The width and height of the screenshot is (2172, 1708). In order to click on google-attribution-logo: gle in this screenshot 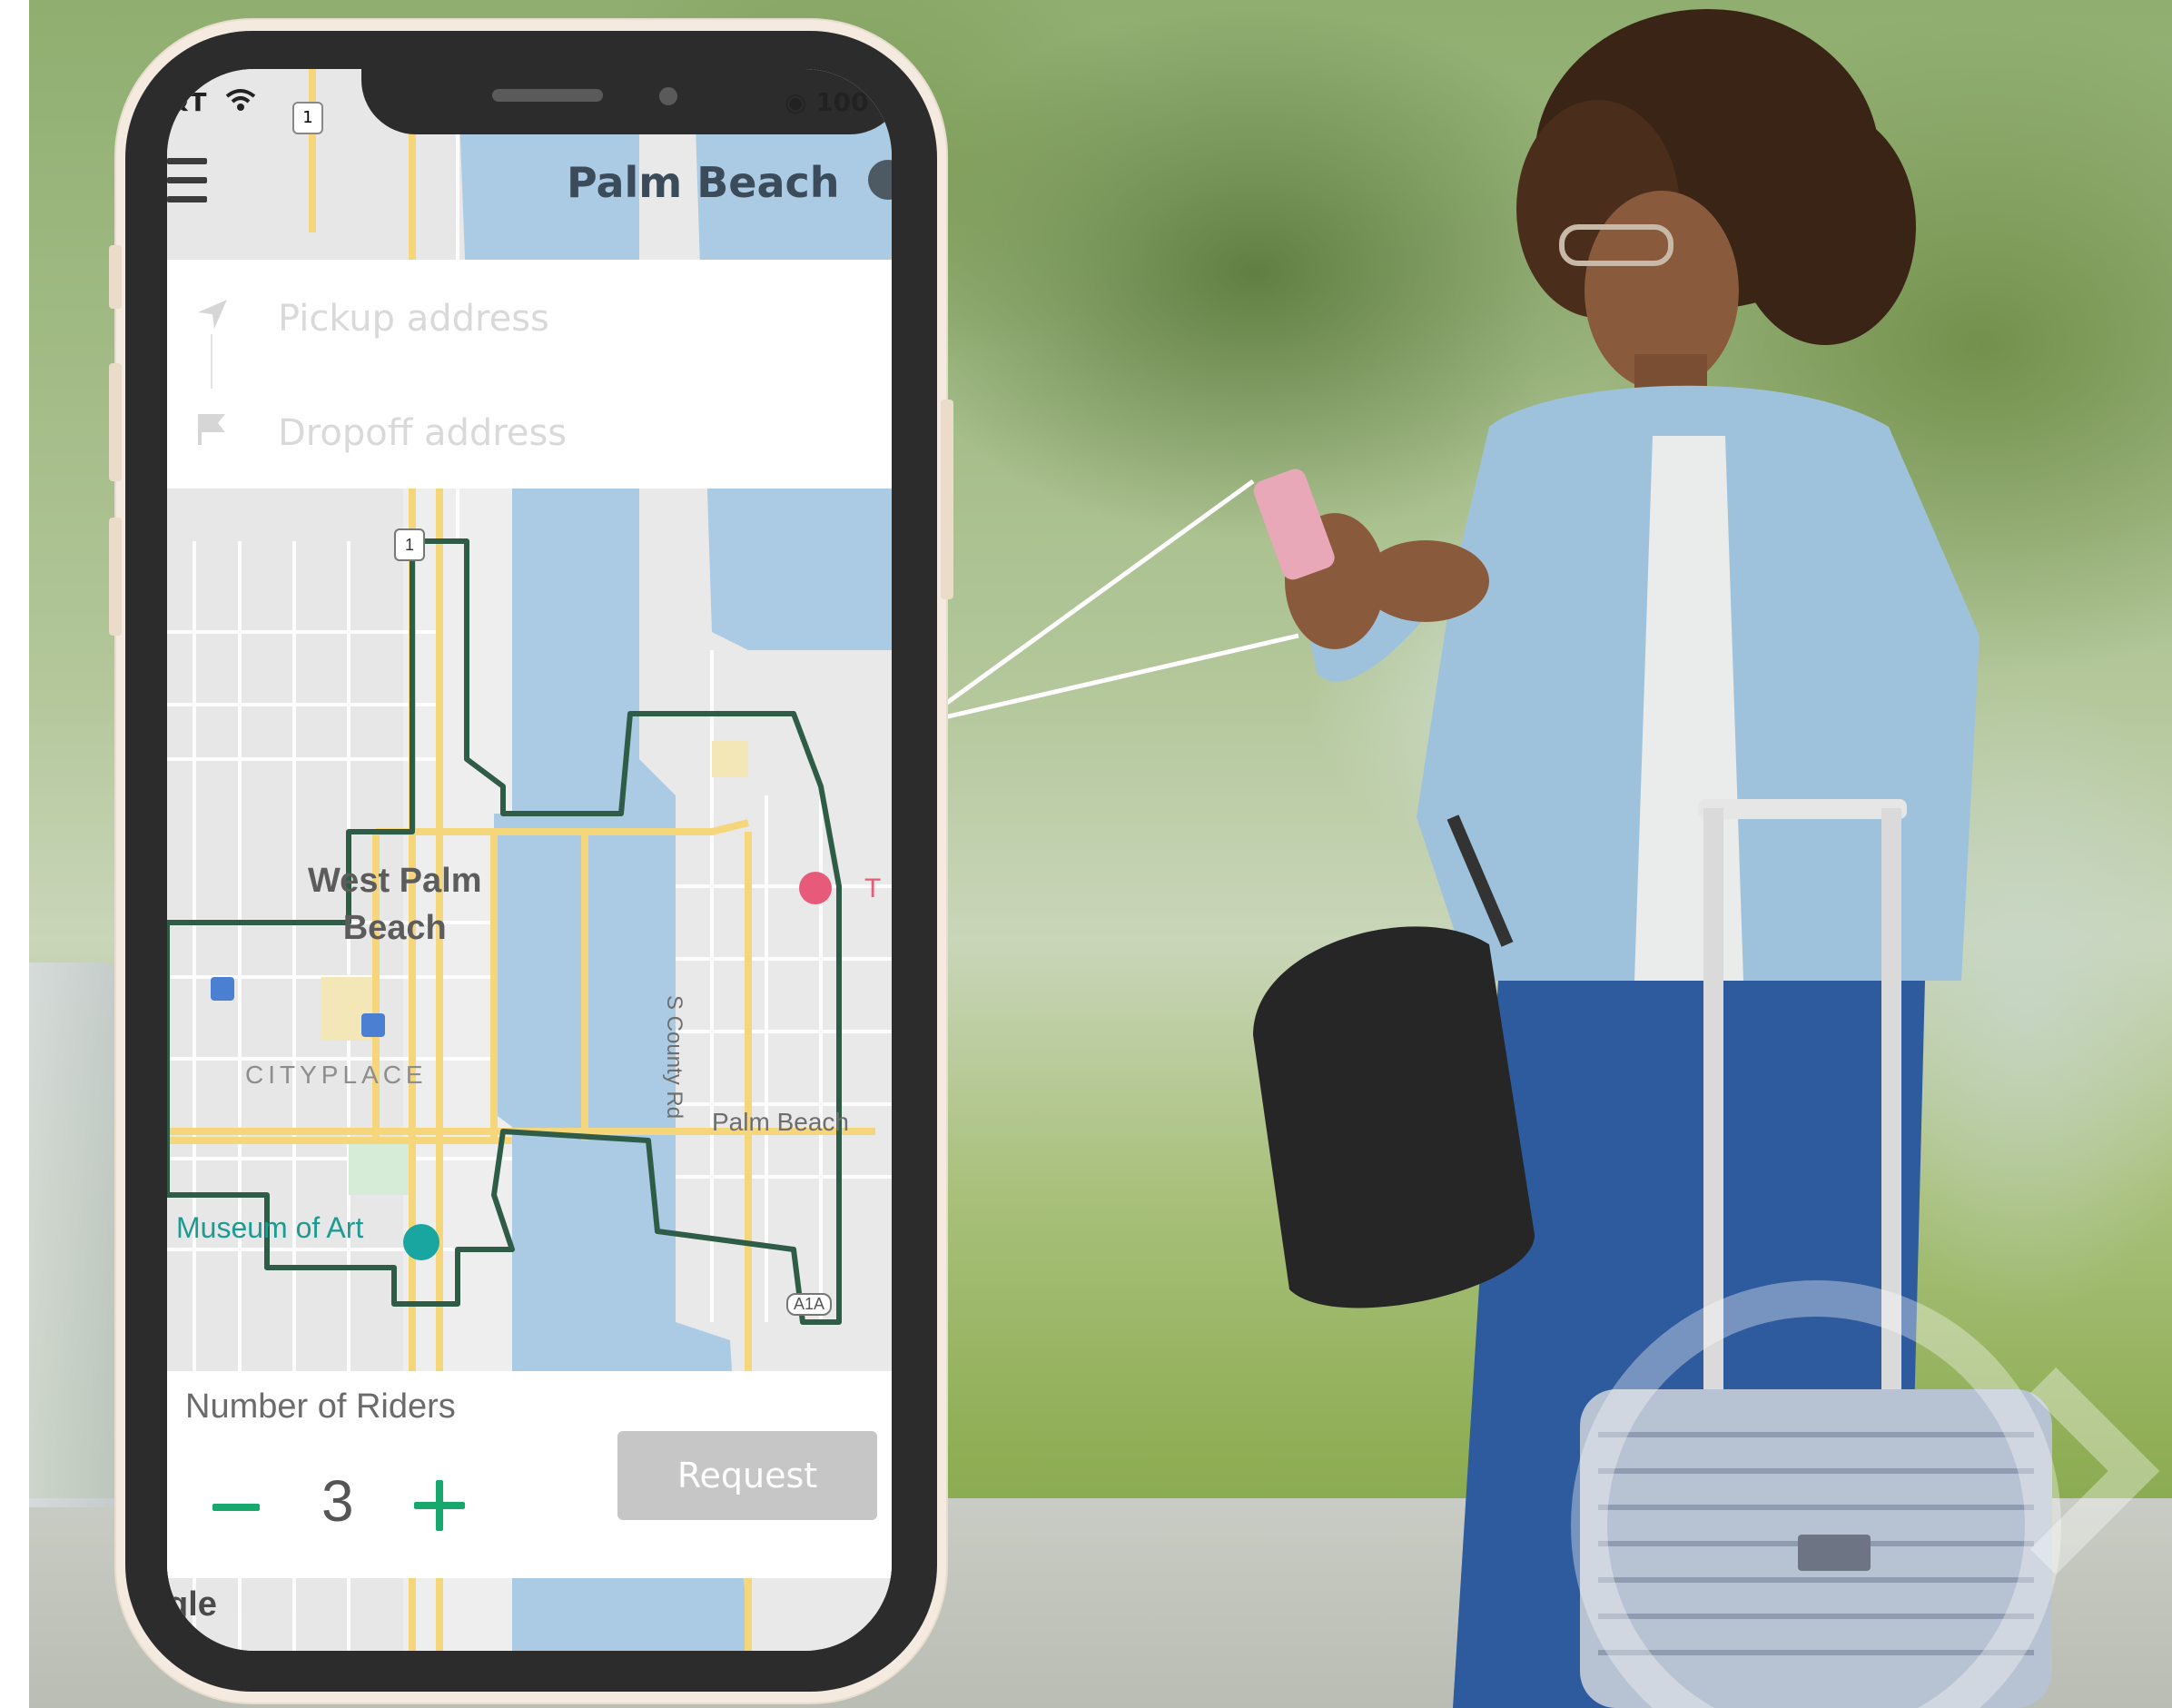, I will do `click(192, 1604)`.